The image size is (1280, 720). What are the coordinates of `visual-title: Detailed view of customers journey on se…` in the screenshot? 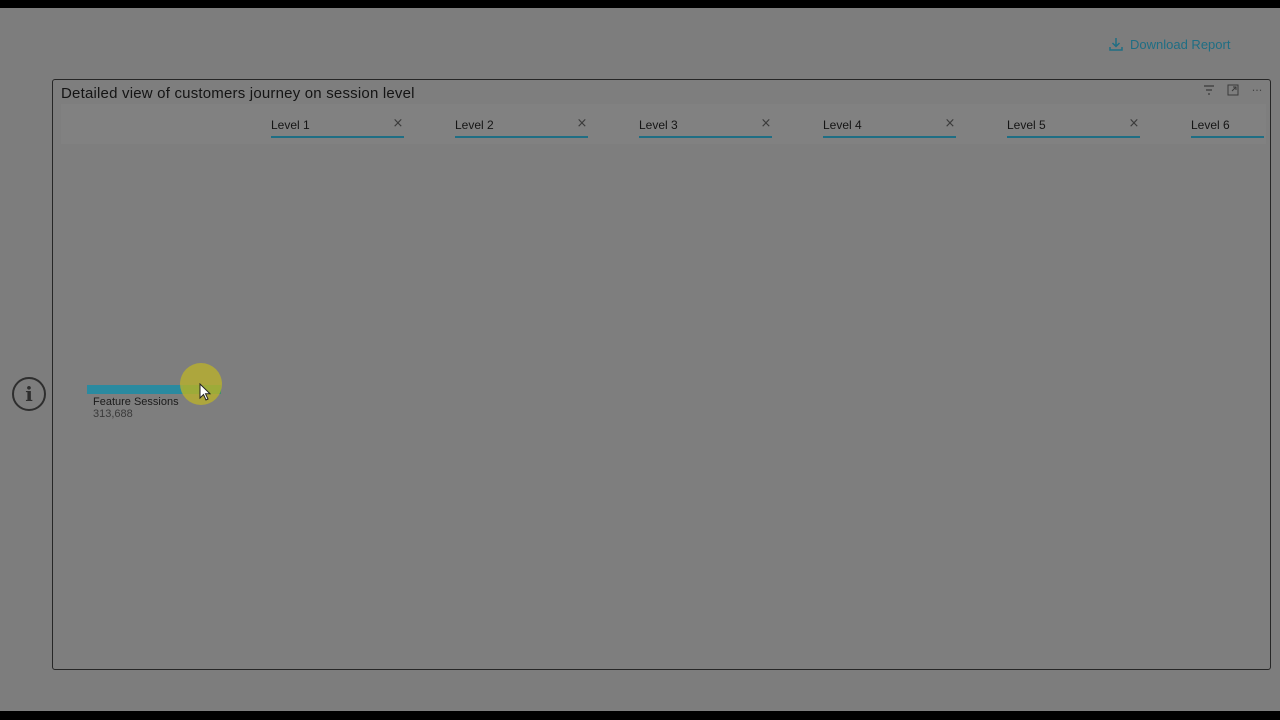 It's located at (238, 93).